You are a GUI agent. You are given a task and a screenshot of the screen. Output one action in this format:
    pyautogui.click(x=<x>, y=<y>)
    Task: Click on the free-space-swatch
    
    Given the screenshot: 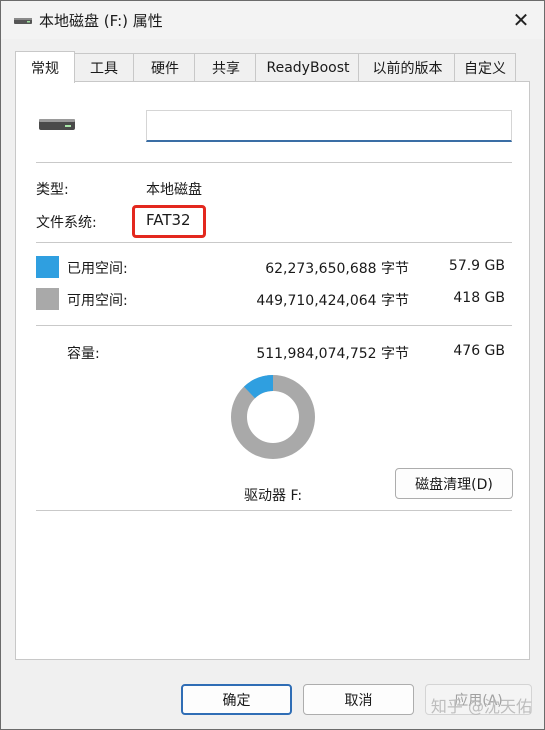 What is the action you would take?
    pyautogui.click(x=47, y=299)
    